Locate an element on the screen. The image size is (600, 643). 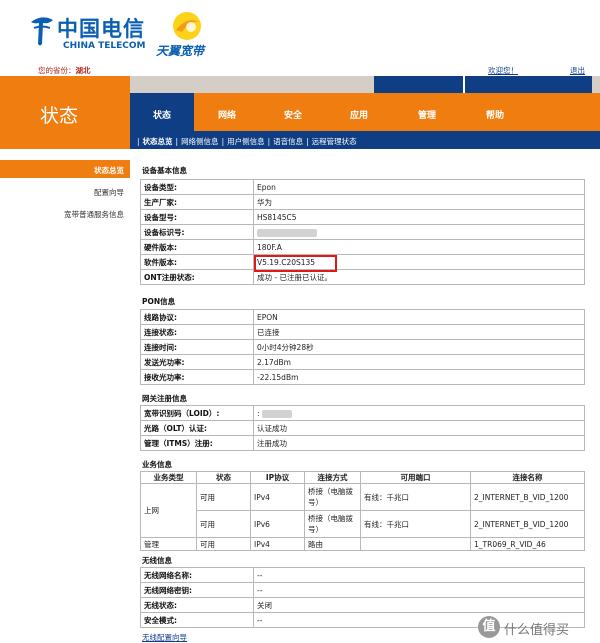
sub-nav-user-side: 用户侧信息 is located at coordinates (246, 141).